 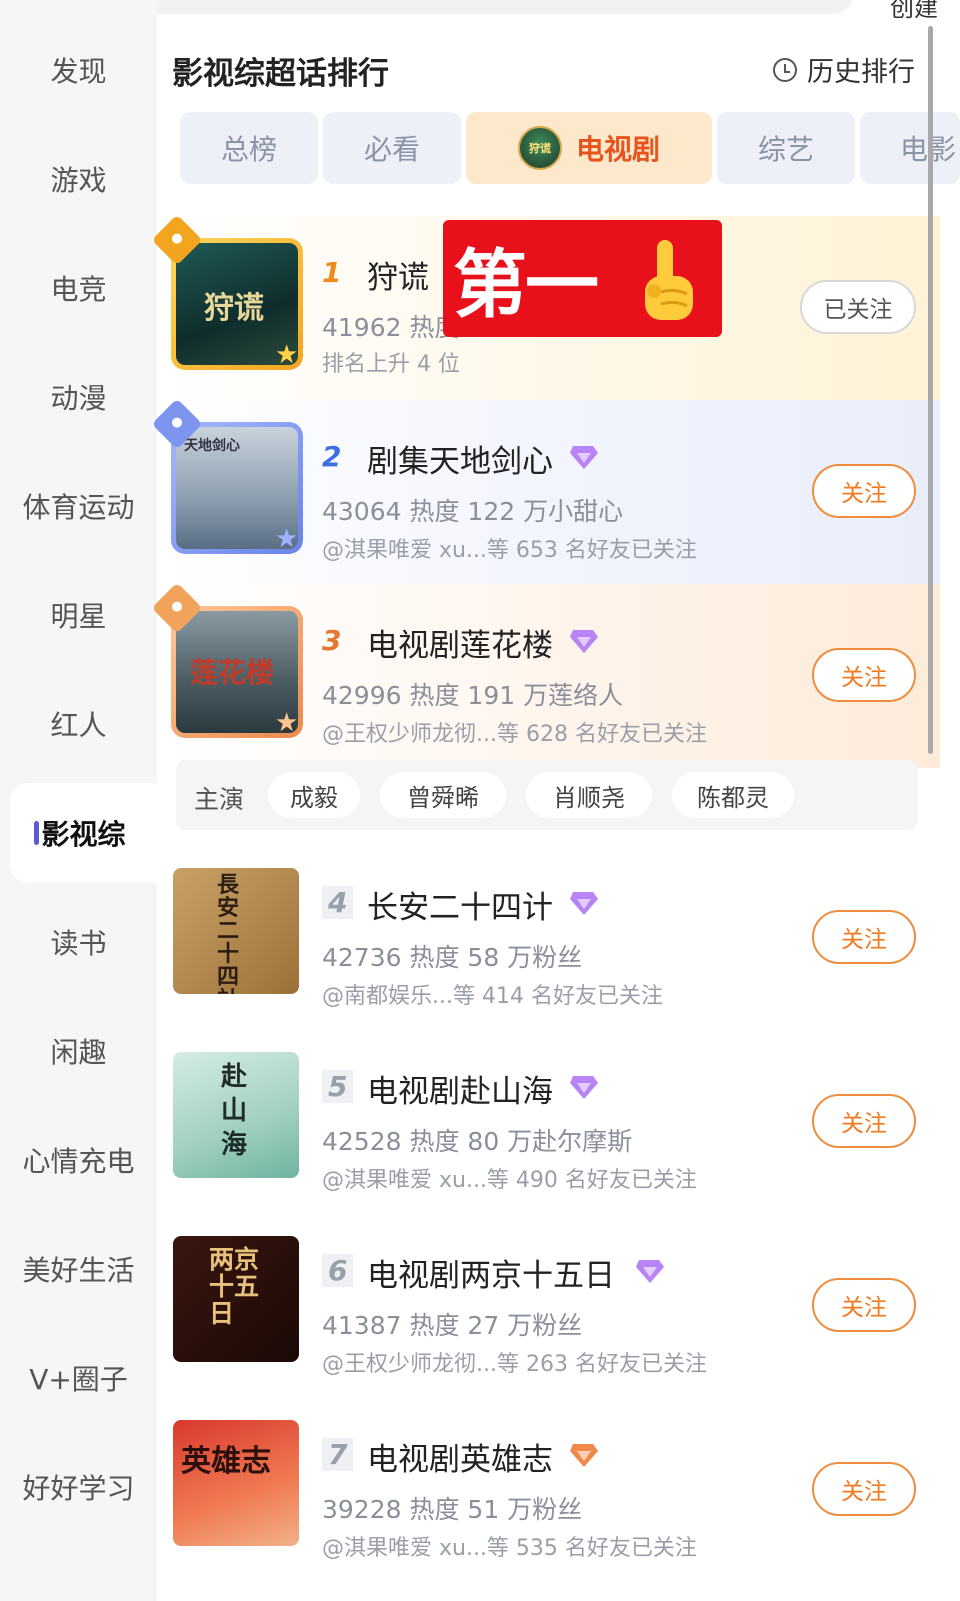 I want to click on sidebar-item-stars: 明星, so click(x=78, y=615).